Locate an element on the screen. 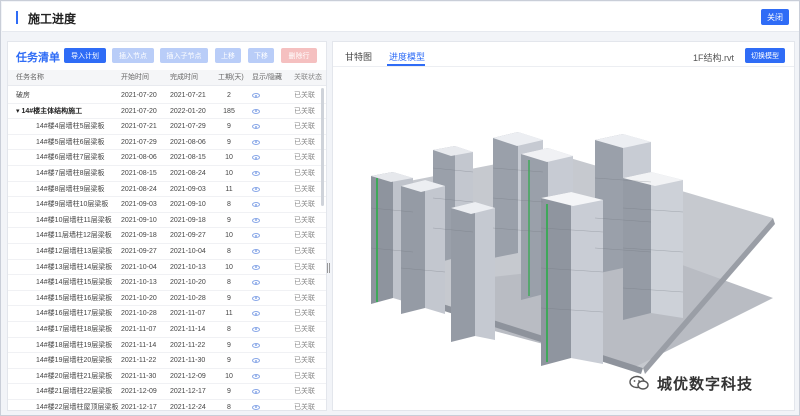  task-start: 2021-09-03 is located at coordinates (139, 205).